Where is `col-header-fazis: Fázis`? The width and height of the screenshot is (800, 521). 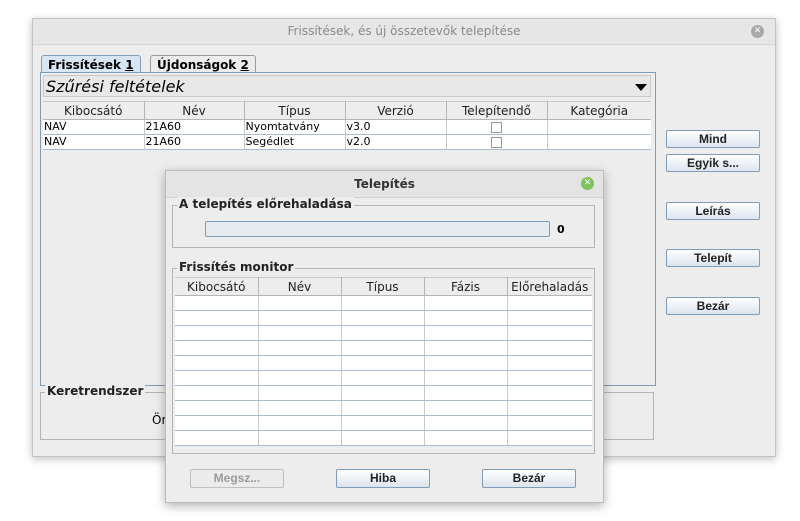 col-header-fazis: Fázis is located at coordinates (466, 286).